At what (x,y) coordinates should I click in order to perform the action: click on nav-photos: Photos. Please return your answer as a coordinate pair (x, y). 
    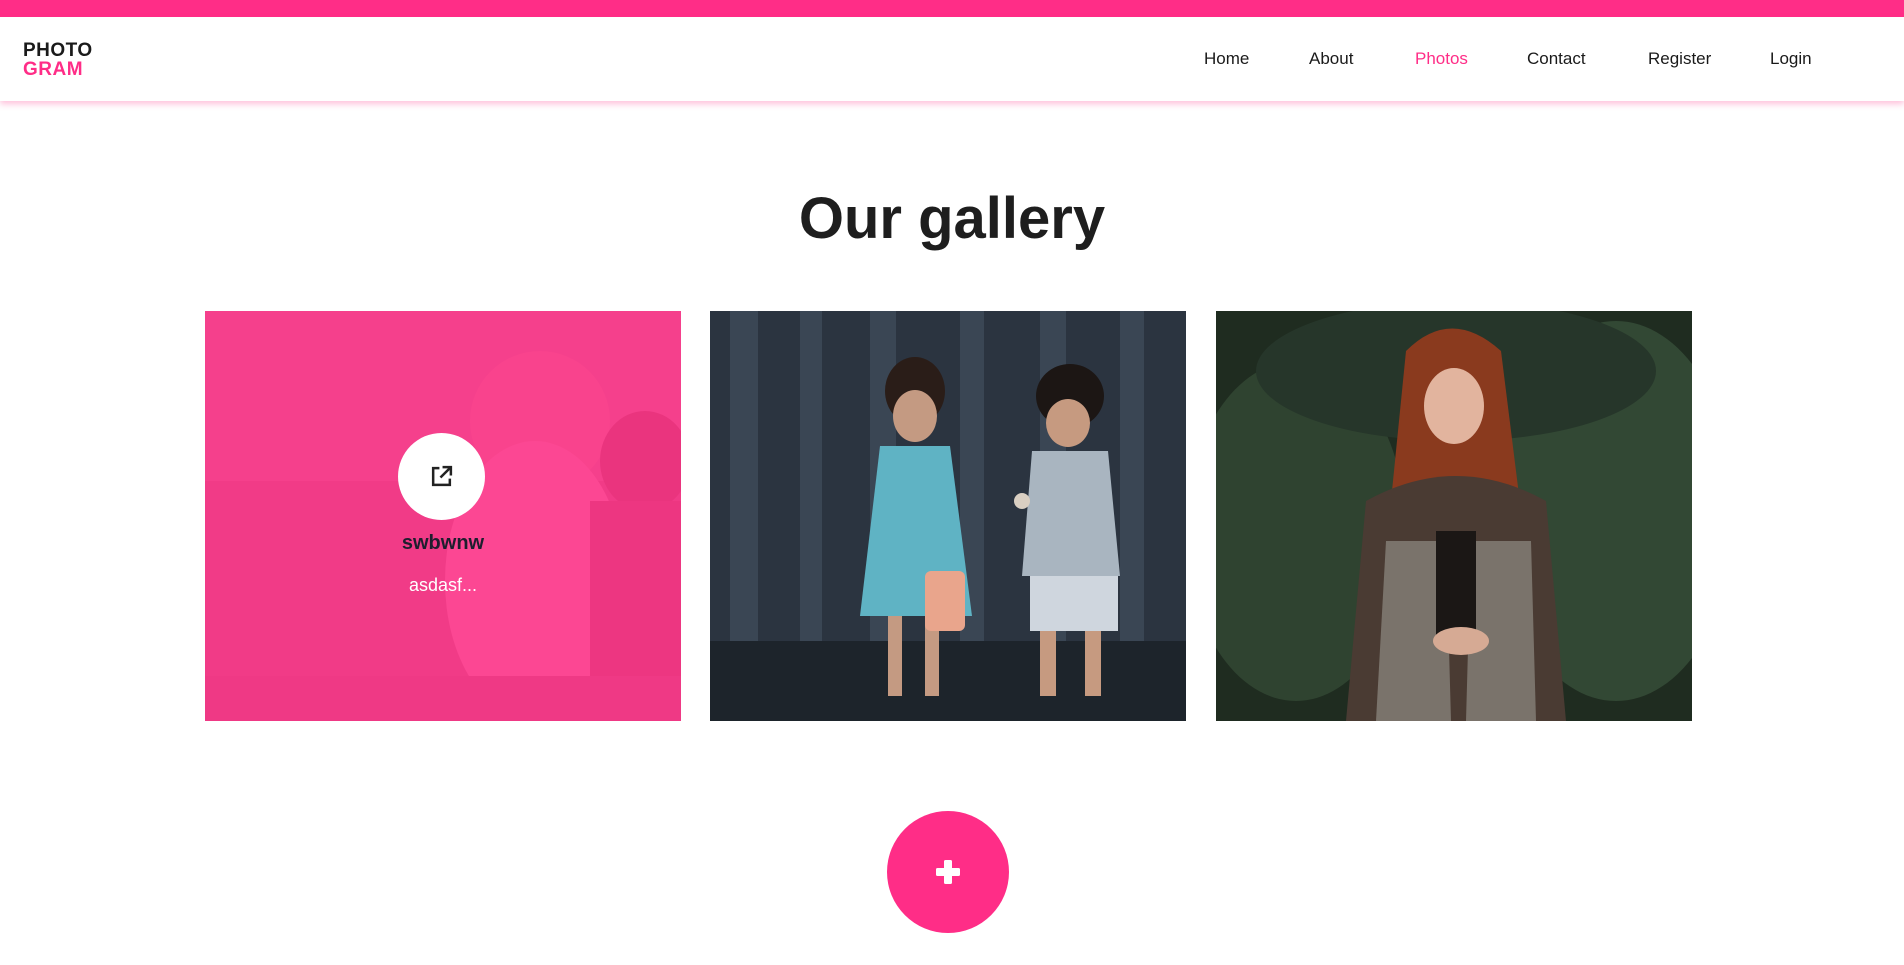
    Looking at the image, I should click on (1441, 59).